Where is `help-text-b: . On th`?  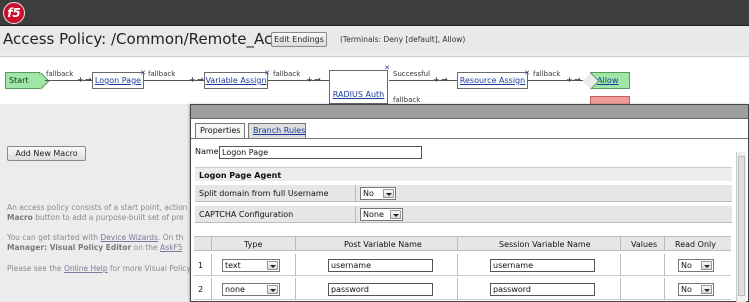 help-text-b: . On th is located at coordinates (170, 237).